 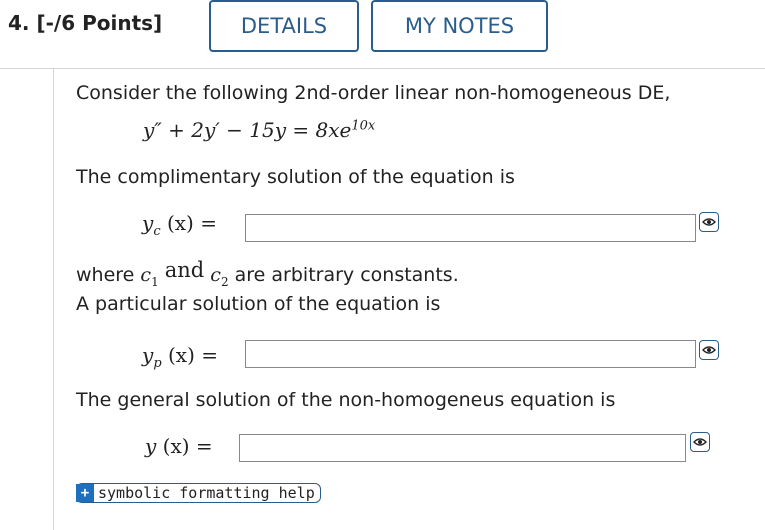 What do you see at coordinates (284, 26) in the screenshot?
I see `details-button: DETAILS` at bounding box center [284, 26].